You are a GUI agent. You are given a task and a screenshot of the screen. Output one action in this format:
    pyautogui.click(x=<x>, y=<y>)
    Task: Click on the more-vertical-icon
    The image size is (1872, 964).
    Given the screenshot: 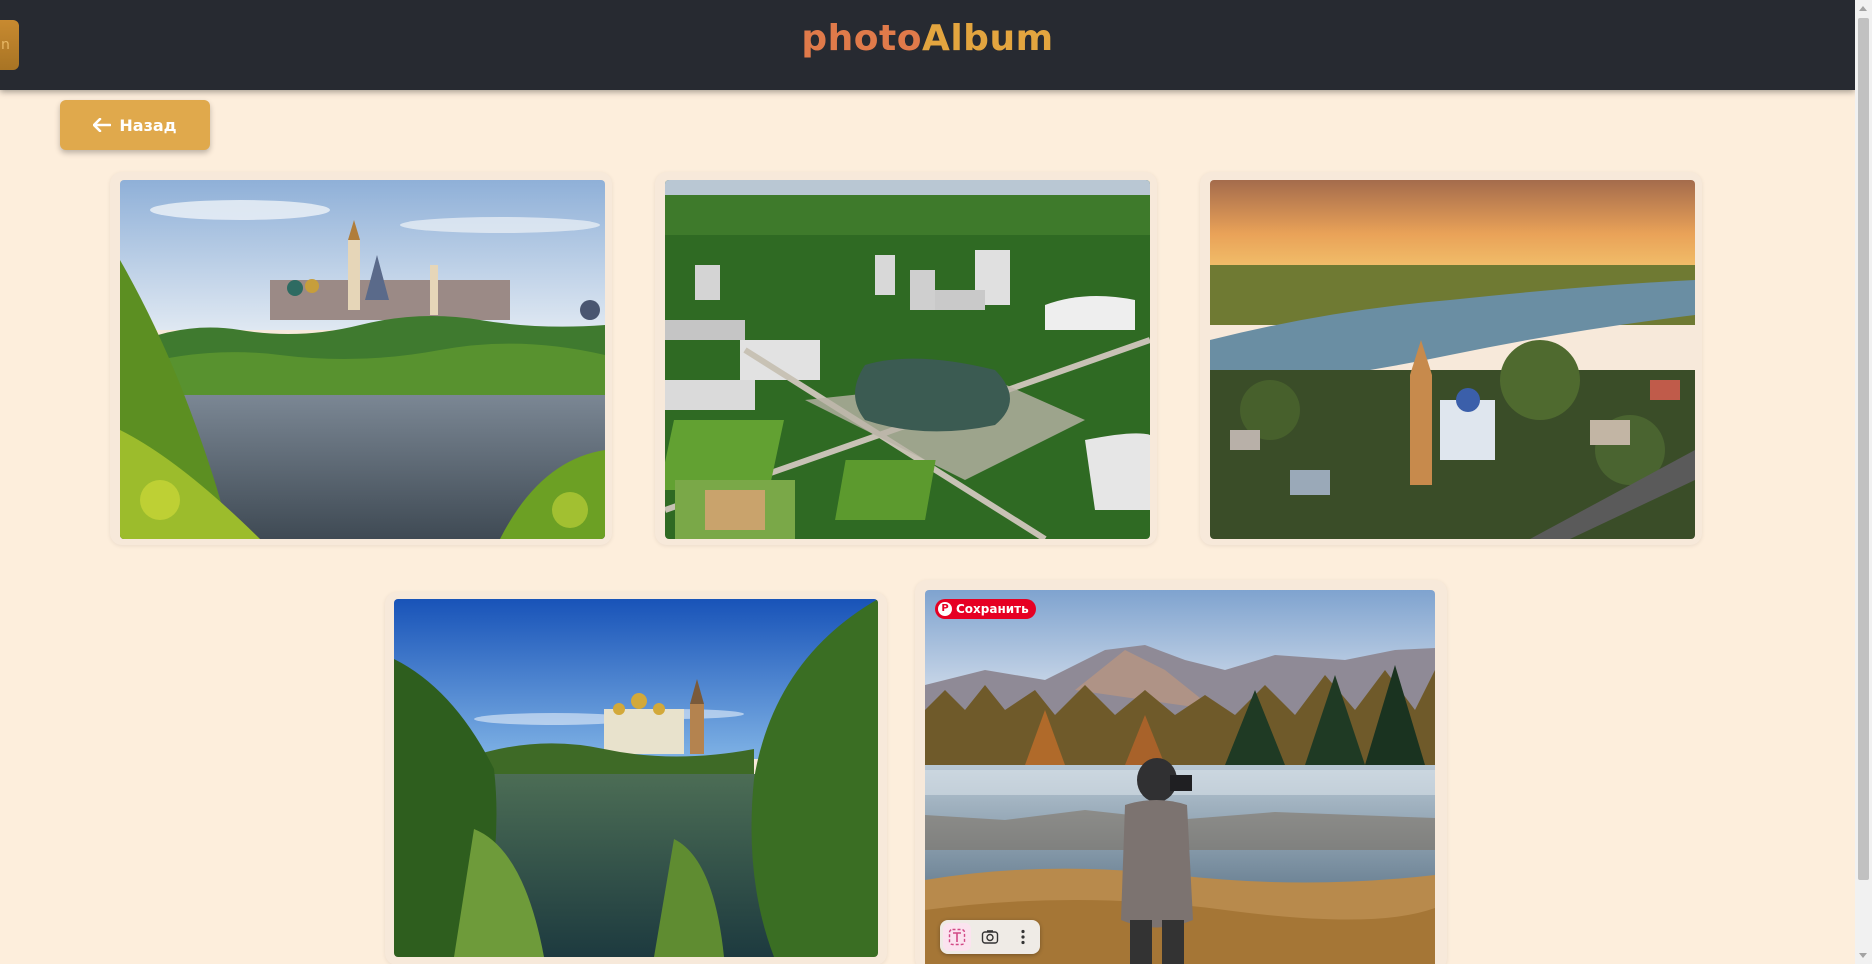 What is the action you would take?
    pyautogui.click(x=1023, y=937)
    